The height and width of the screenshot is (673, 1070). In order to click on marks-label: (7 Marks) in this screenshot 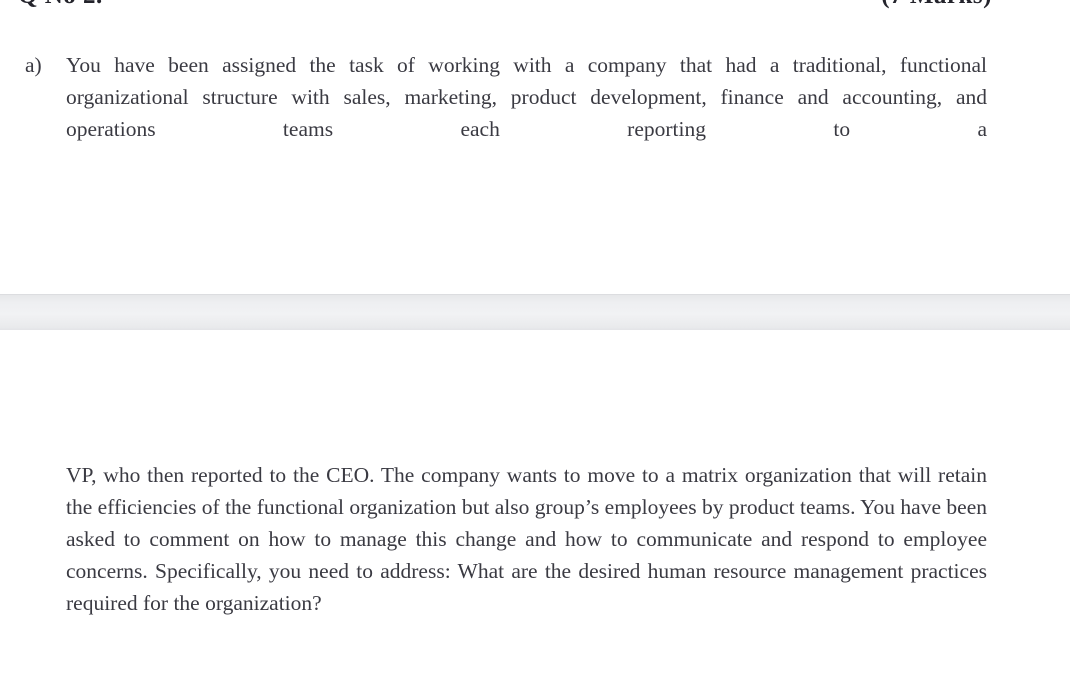, I will do `click(936, 4)`.